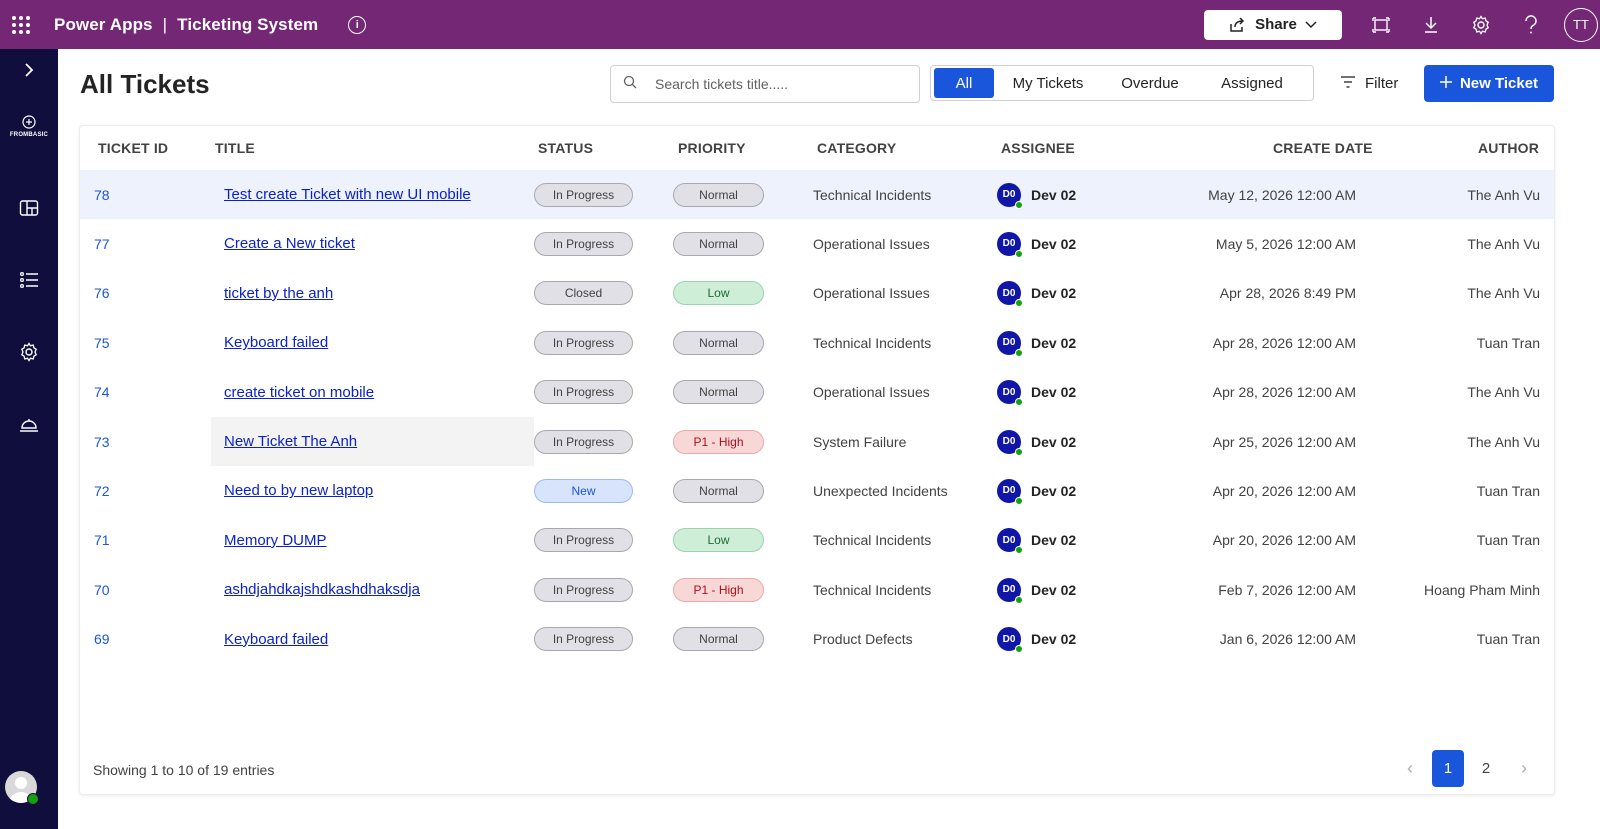 The height and width of the screenshot is (829, 1600). What do you see at coordinates (29, 208) in the screenshot?
I see `rail-item-dashboard` at bounding box center [29, 208].